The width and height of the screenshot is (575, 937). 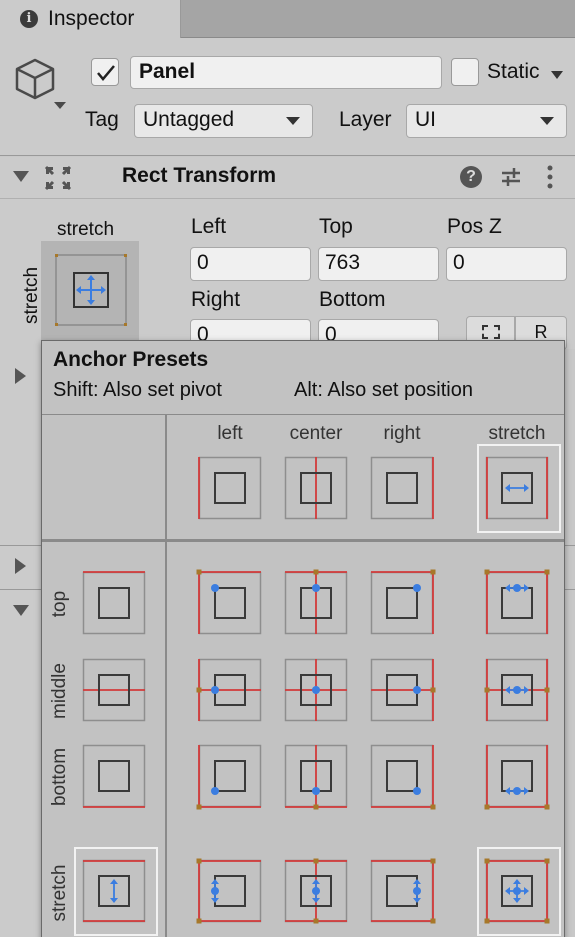 I want to click on anchor-preset-top-right, so click(x=403, y=602).